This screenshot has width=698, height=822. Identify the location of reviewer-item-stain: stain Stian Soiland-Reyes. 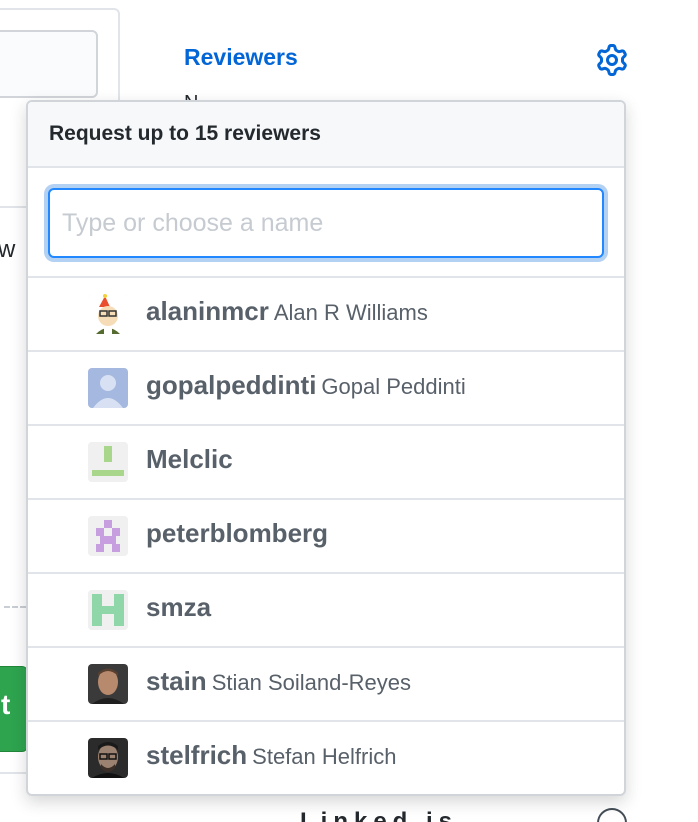
(326, 685).